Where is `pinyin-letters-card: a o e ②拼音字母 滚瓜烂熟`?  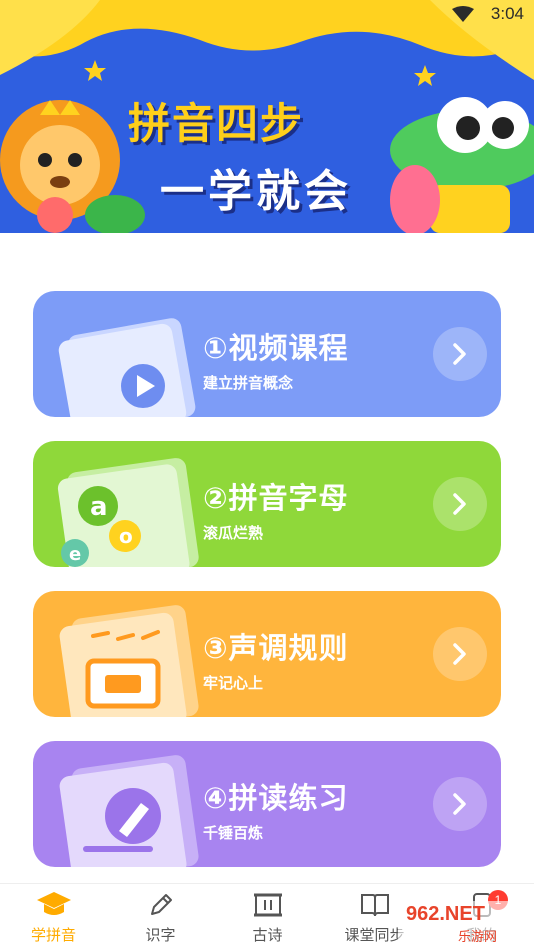 pinyin-letters-card: a o e ②拼音字母 滚瓜烂熟 is located at coordinates (267, 504).